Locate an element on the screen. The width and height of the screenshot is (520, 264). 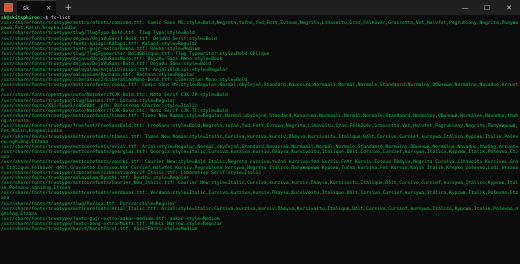
terminal-app-icon is located at coordinates (8, 7).